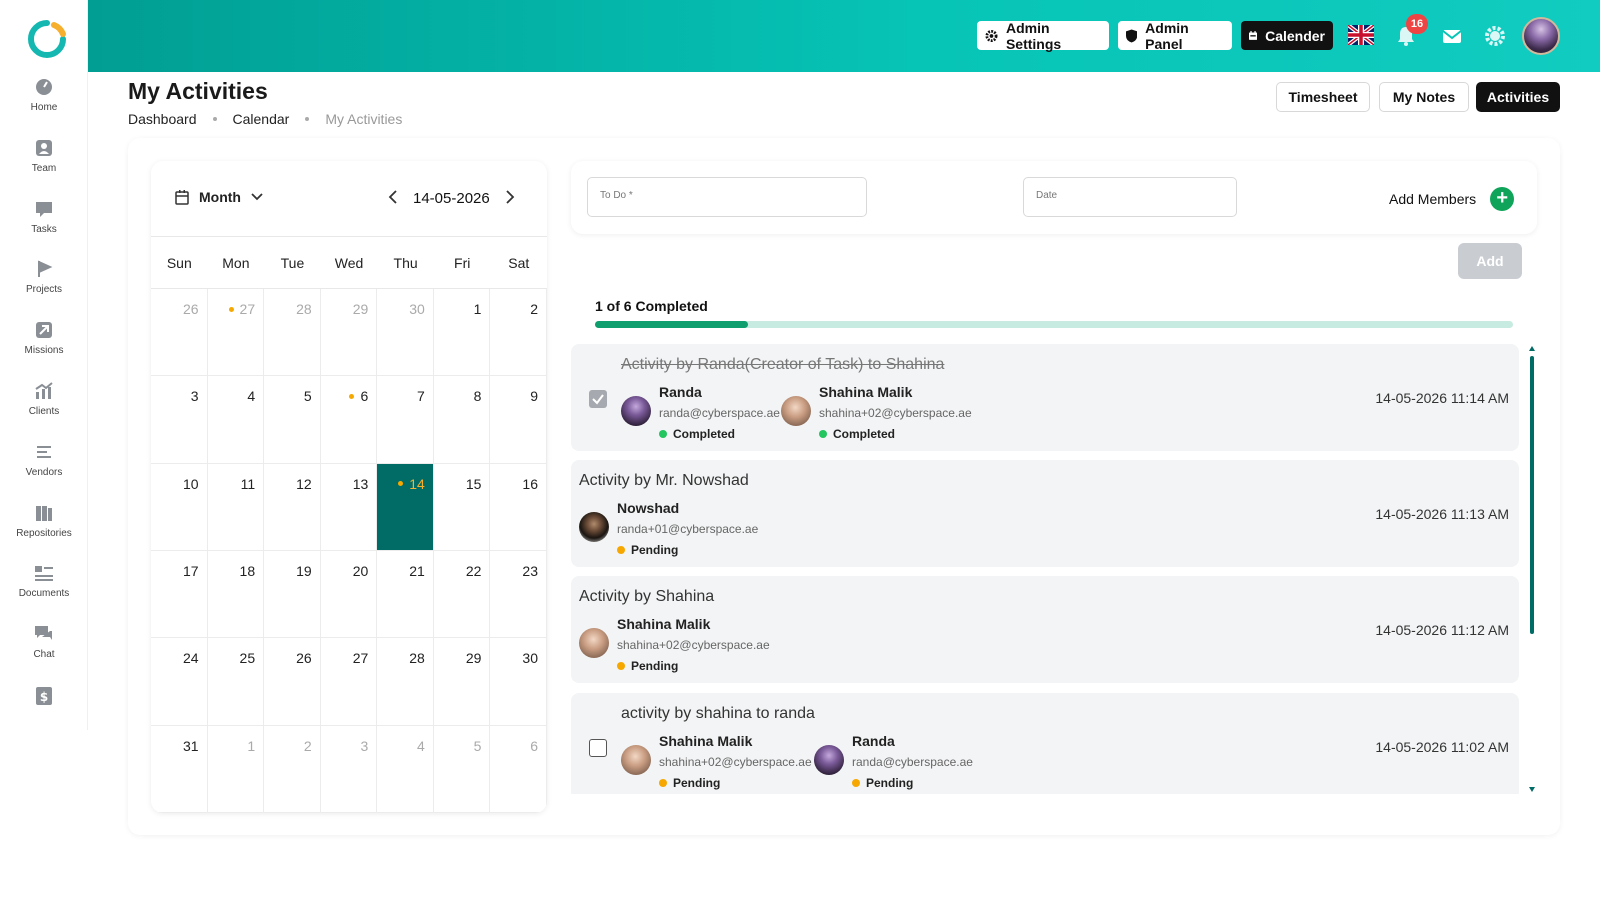 This screenshot has width=1600, height=898. What do you see at coordinates (727, 197) in the screenshot?
I see `todo-input: To Do *` at bounding box center [727, 197].